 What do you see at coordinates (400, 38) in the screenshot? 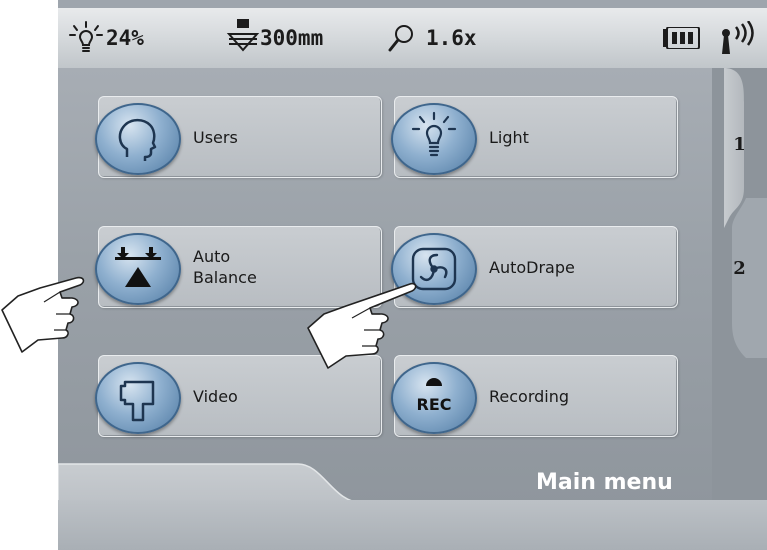
I see `magnifier-icon` at bounding box center [400, 38].